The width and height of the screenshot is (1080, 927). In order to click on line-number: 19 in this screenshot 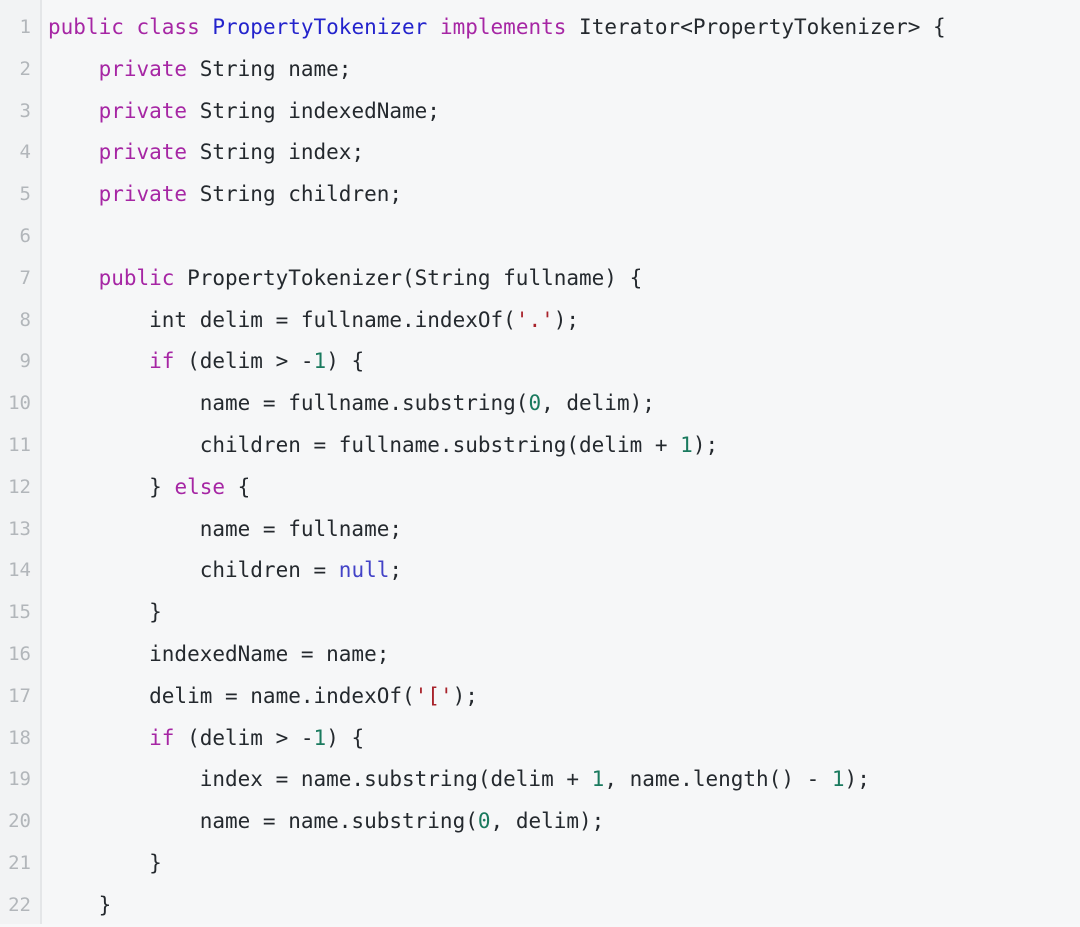, I will do `click(19, 779)`.